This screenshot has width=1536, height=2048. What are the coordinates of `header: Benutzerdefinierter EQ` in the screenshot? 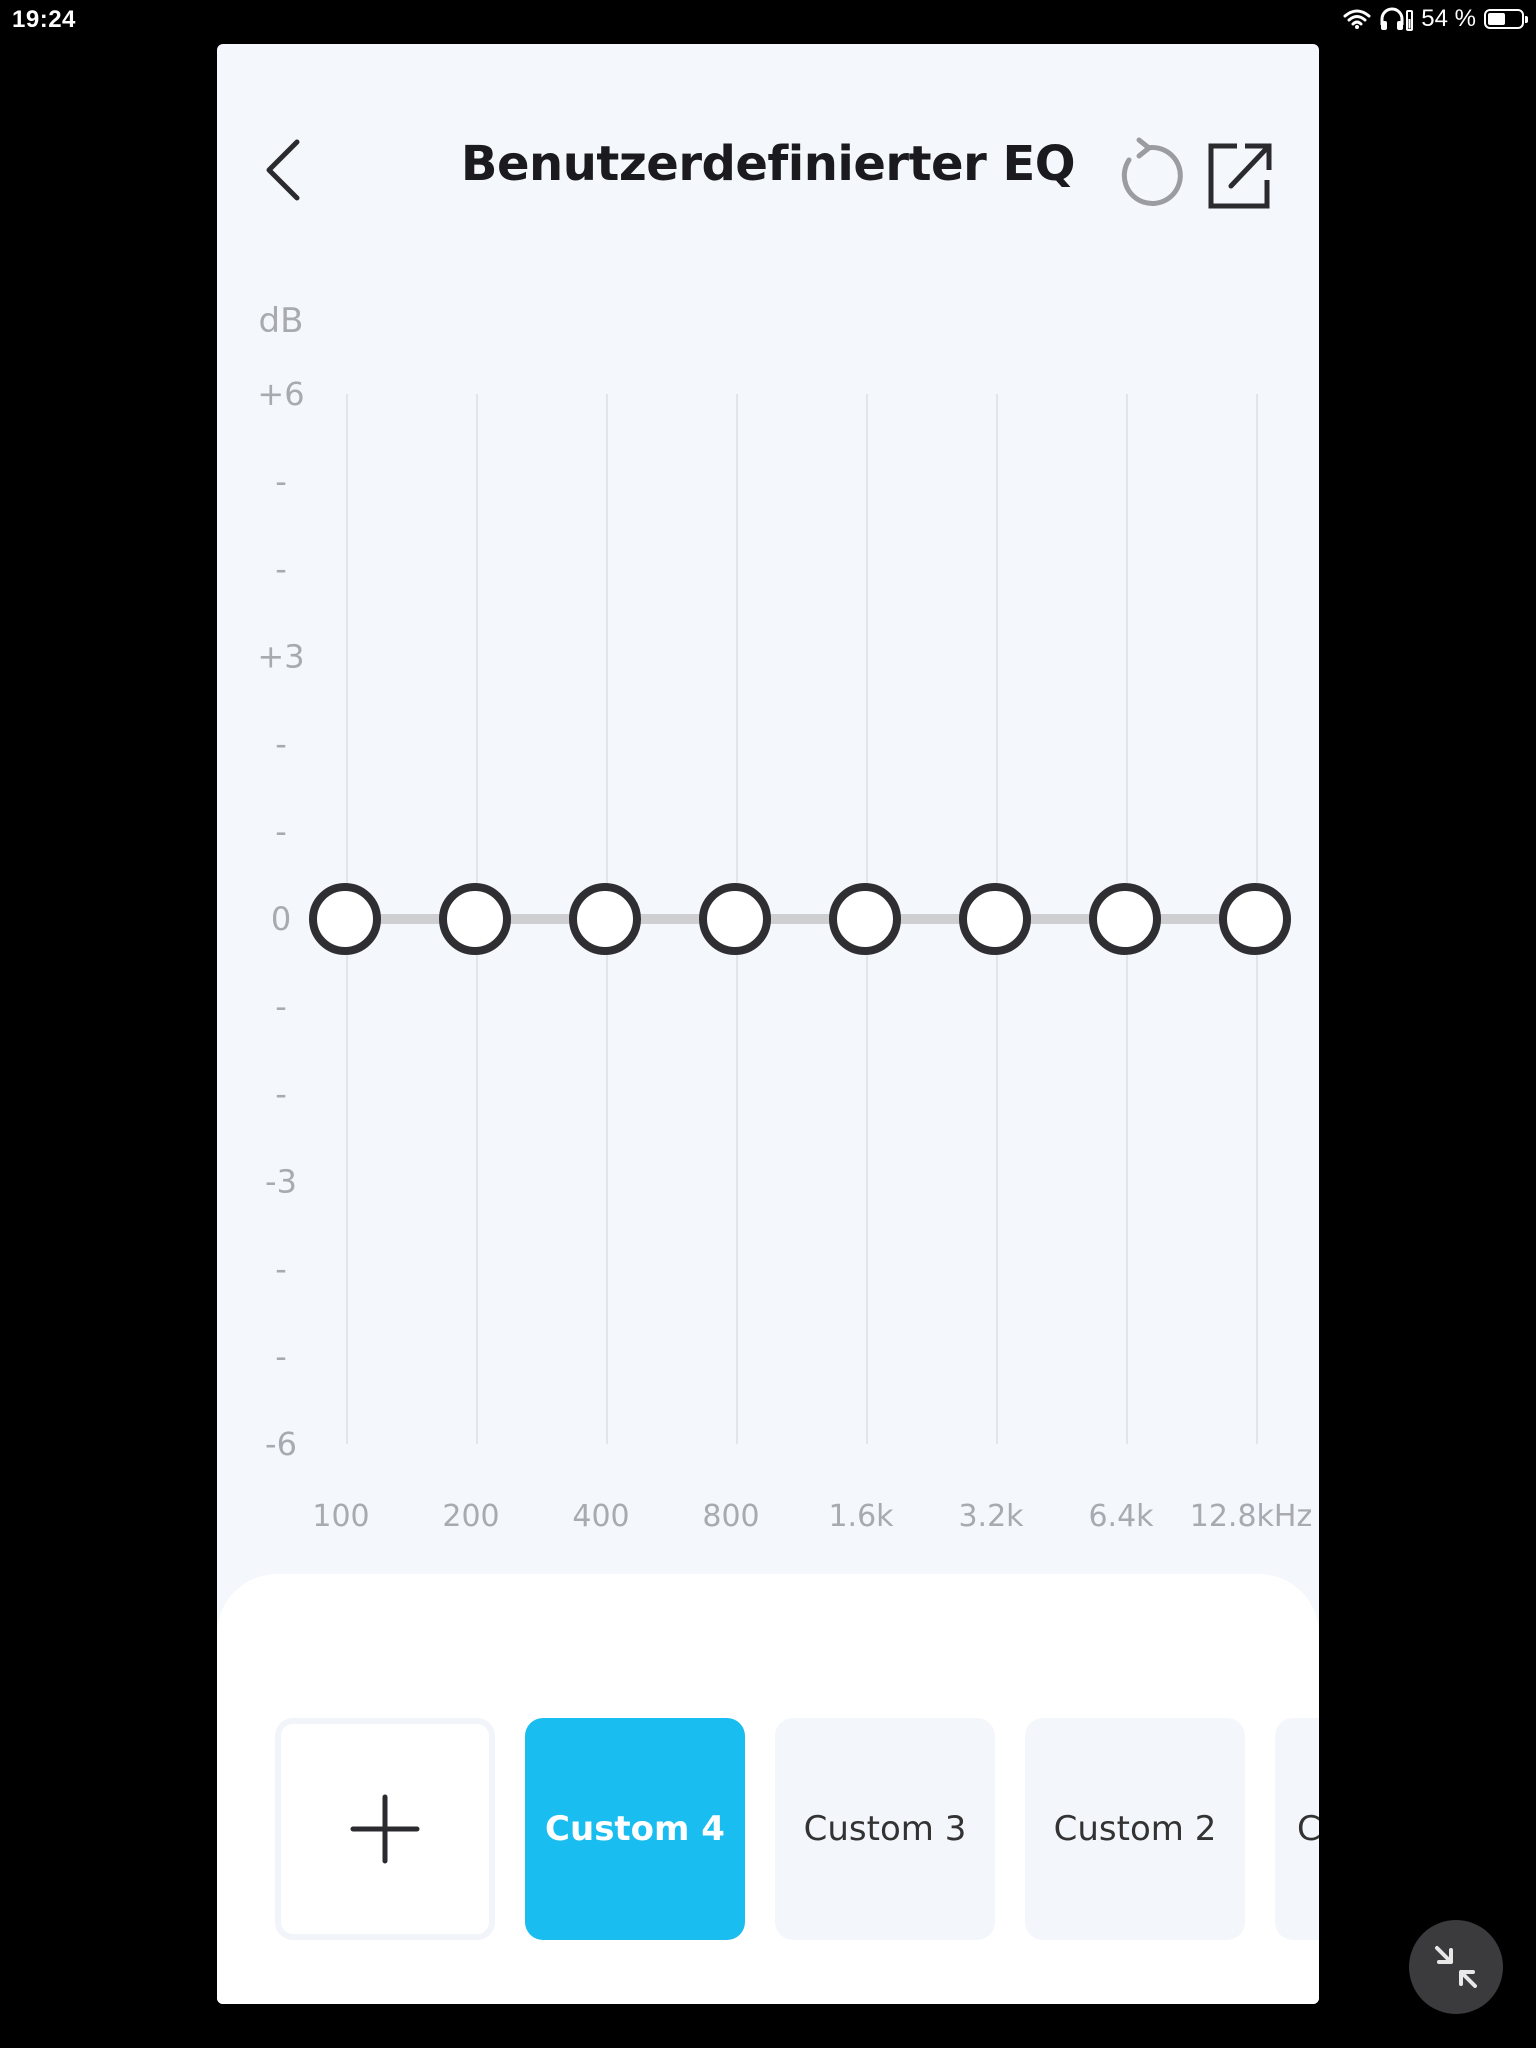 It's located at (768, 144).